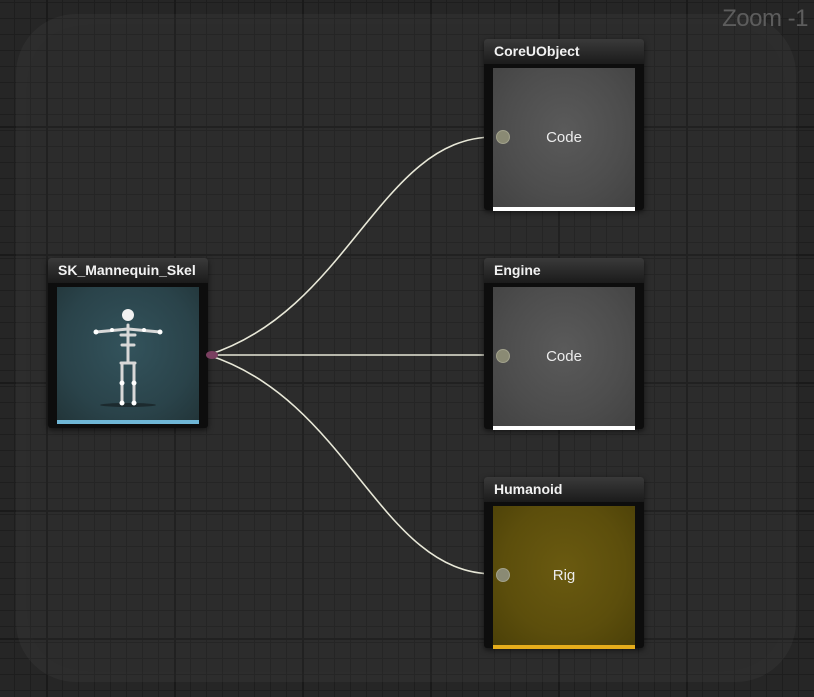  What do you see at coordinates (351, 466) in the screenshot?
I see `wire-to-humanoid` at bounding box center [351, 466].